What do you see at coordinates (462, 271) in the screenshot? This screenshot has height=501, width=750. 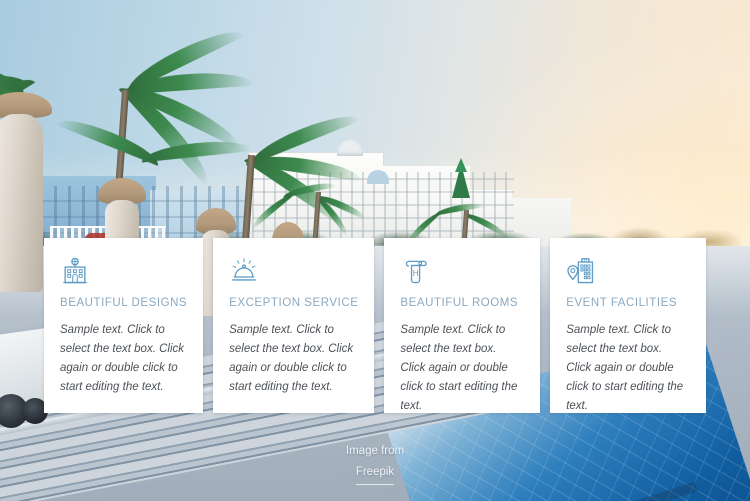 I see `door-hanger-tag-icon: H` at bounding box center [462, 271].